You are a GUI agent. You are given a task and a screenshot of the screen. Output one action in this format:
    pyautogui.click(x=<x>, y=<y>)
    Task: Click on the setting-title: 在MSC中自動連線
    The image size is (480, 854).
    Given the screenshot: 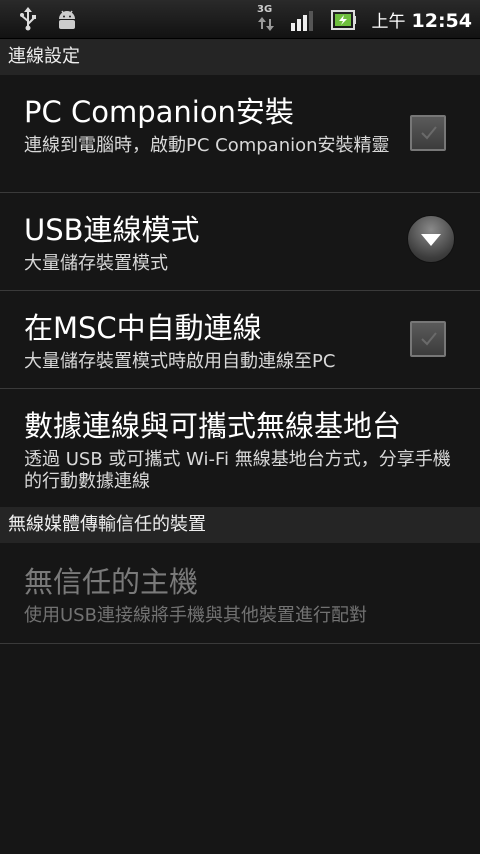 What is the action you would take?
    pyautogui.click(x=143, y=328)
    